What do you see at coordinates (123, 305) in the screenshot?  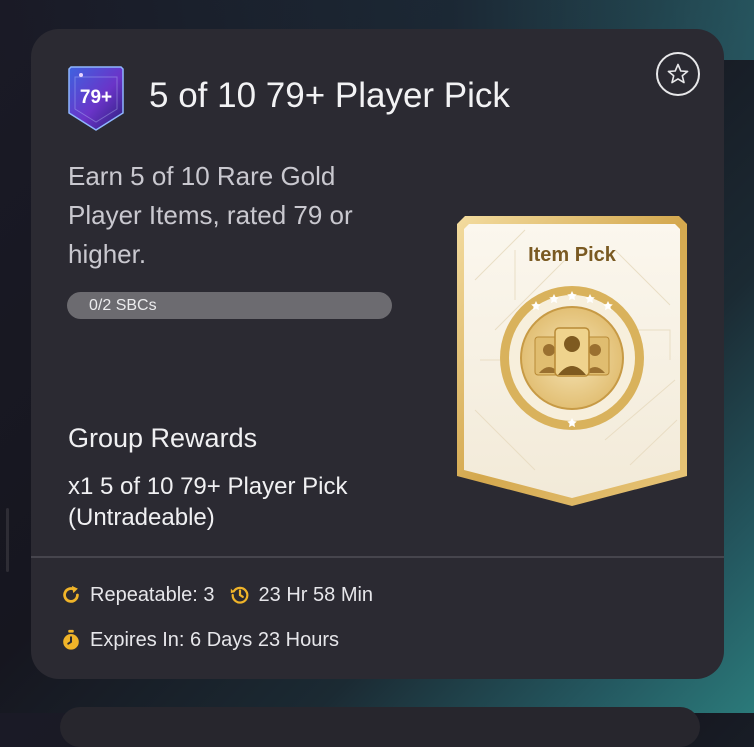 I see `progress-label: 0/2 SBCs` at bounding box center [123, 305].